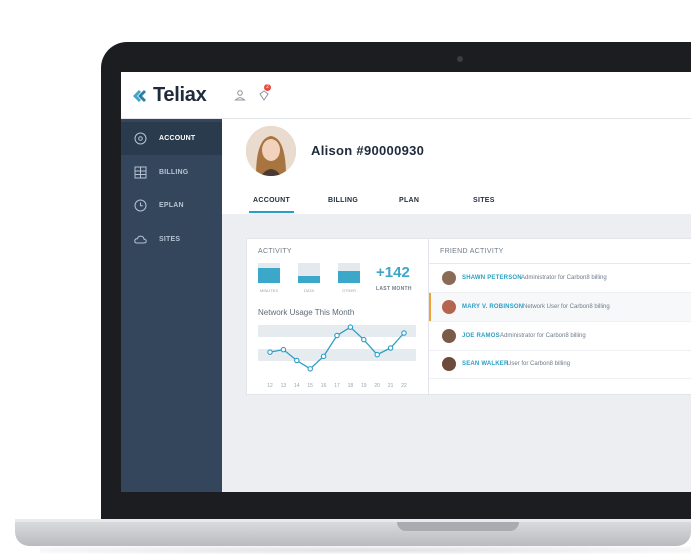 The height and width of the screenshot is (555, 691). I want to click on avatar-photo, so click(271, 151).